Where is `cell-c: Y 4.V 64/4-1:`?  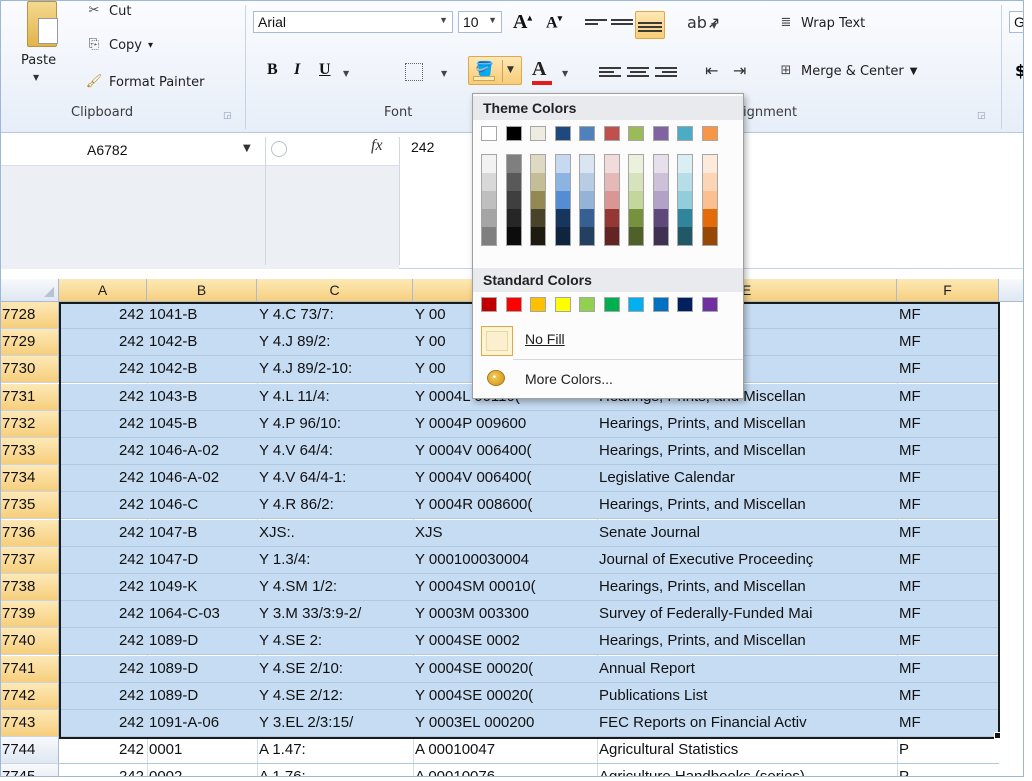
cell-c: Y 4.V 64/4-1: is located at coordinates (335, 478).